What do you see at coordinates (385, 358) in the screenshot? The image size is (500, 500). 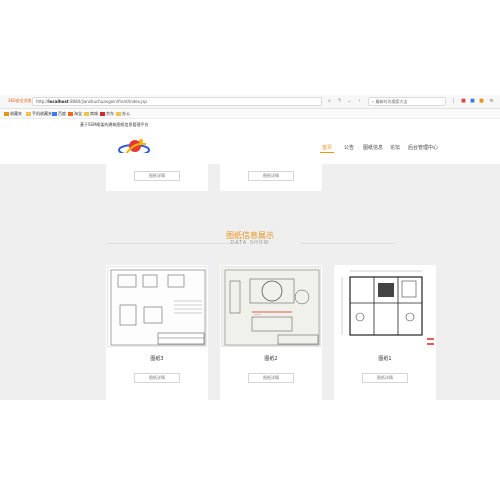 I see `drawing-card-title: 图纸1` at bounding box center [385, 358].